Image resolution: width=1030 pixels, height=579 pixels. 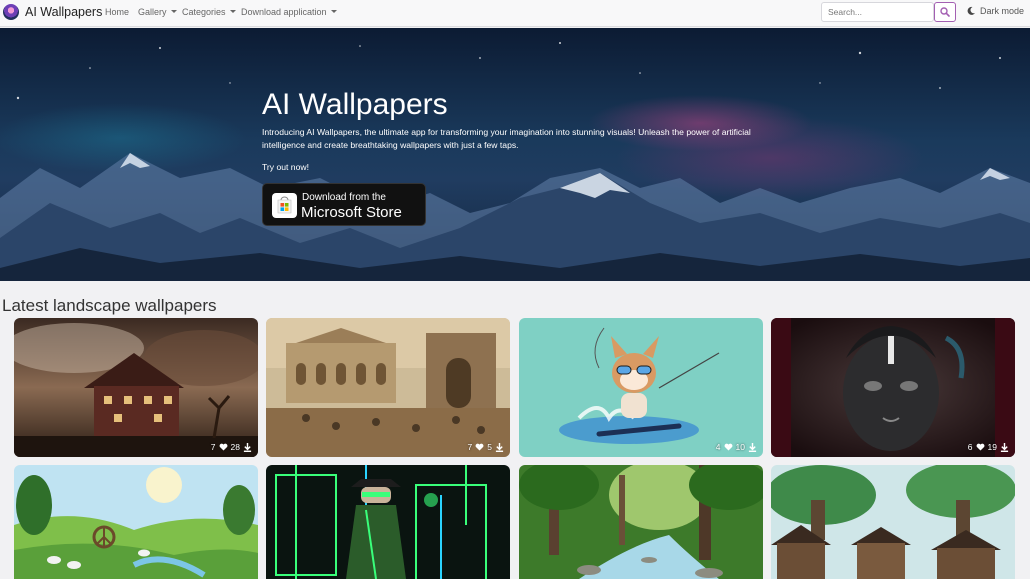 I want to click on wallpaper-card-peace-meadow, so click(x=136, y=522).